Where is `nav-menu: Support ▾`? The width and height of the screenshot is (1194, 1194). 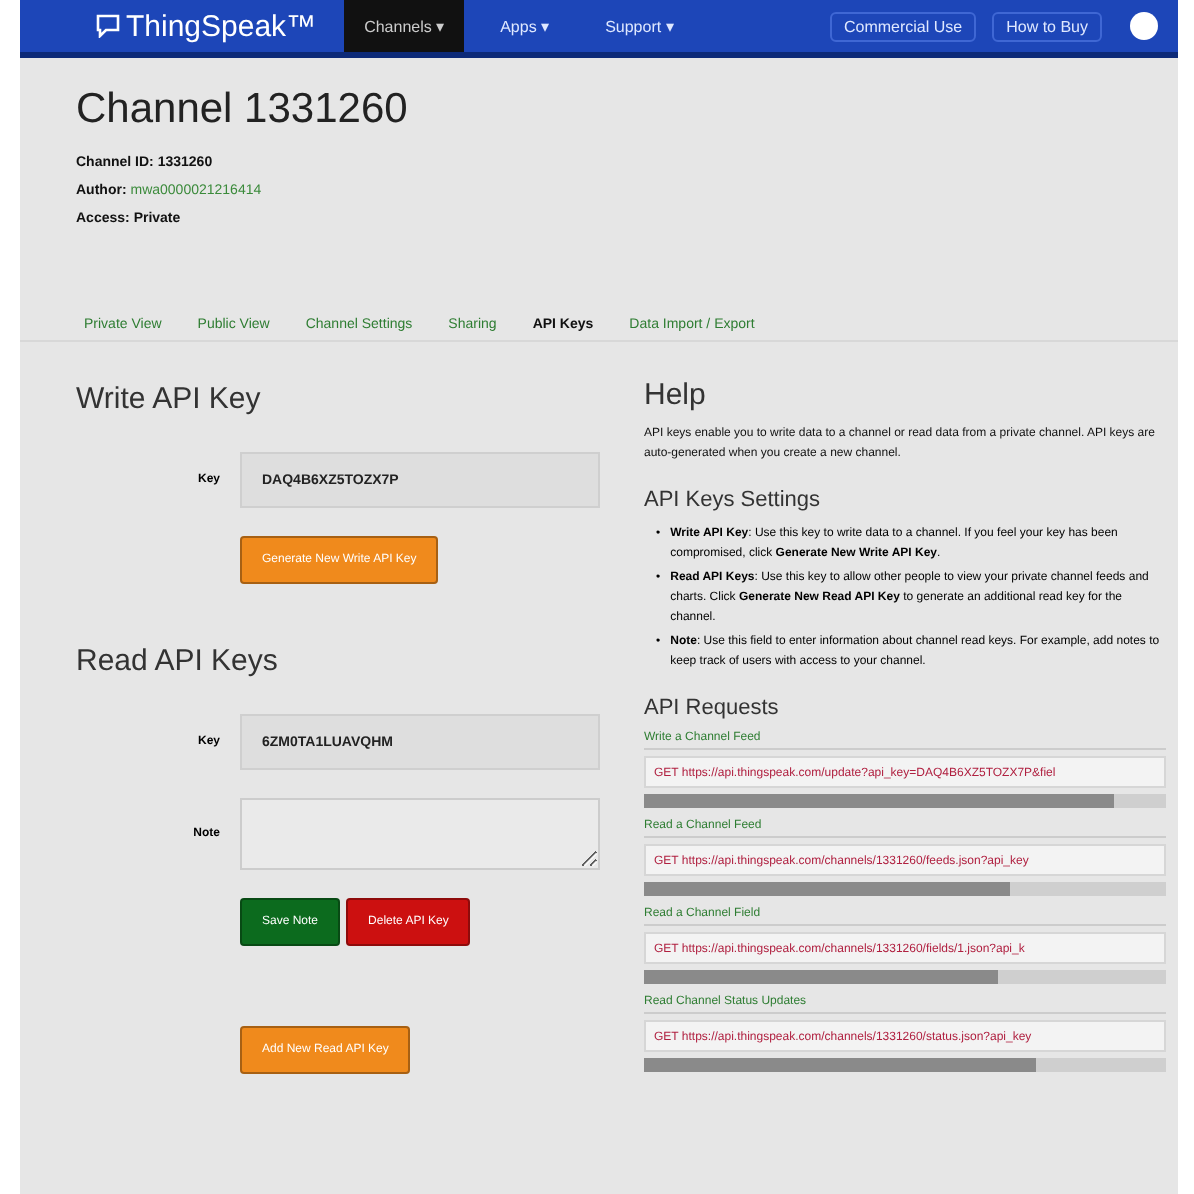 nav-menu: Support ▾ is located at coordinates (639, 26).